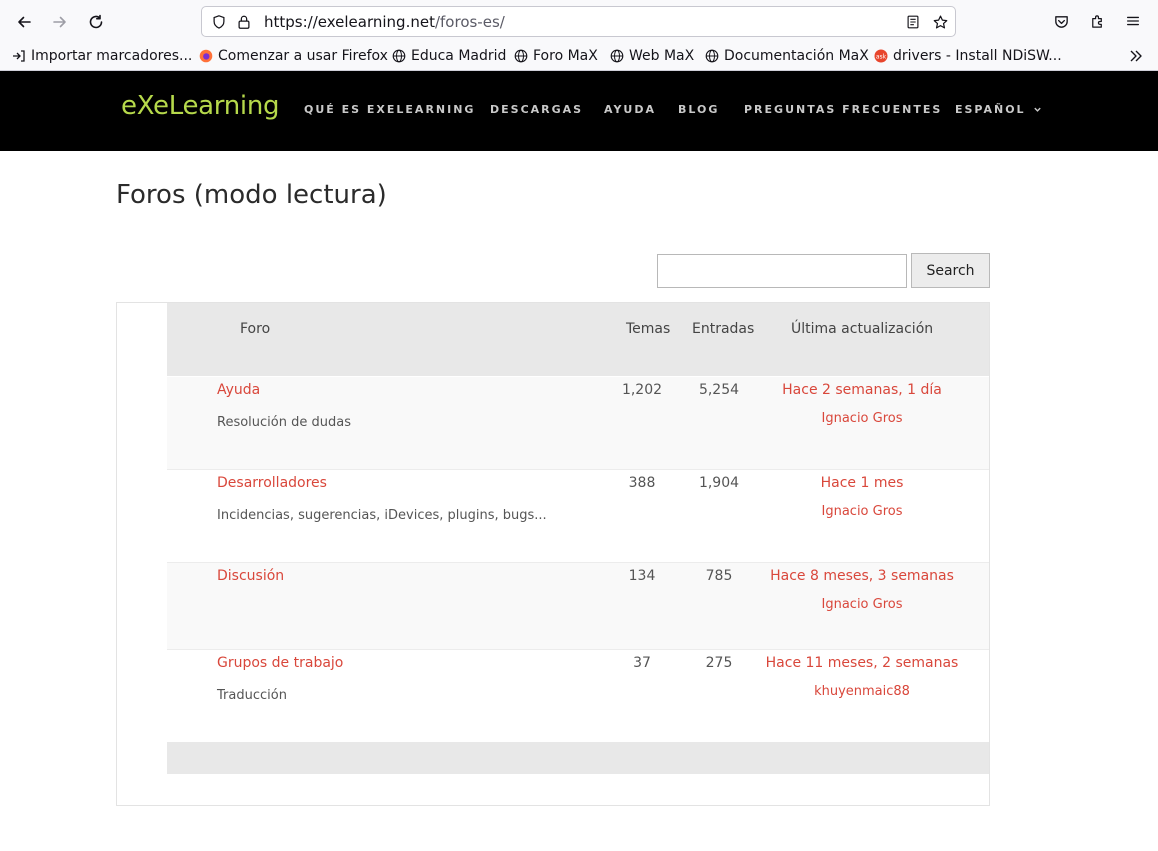  What do you see at coordinates (272, 483) in the screenshot?
I see `forum-link: Desarrolladores` at bounding box center [272, 483].